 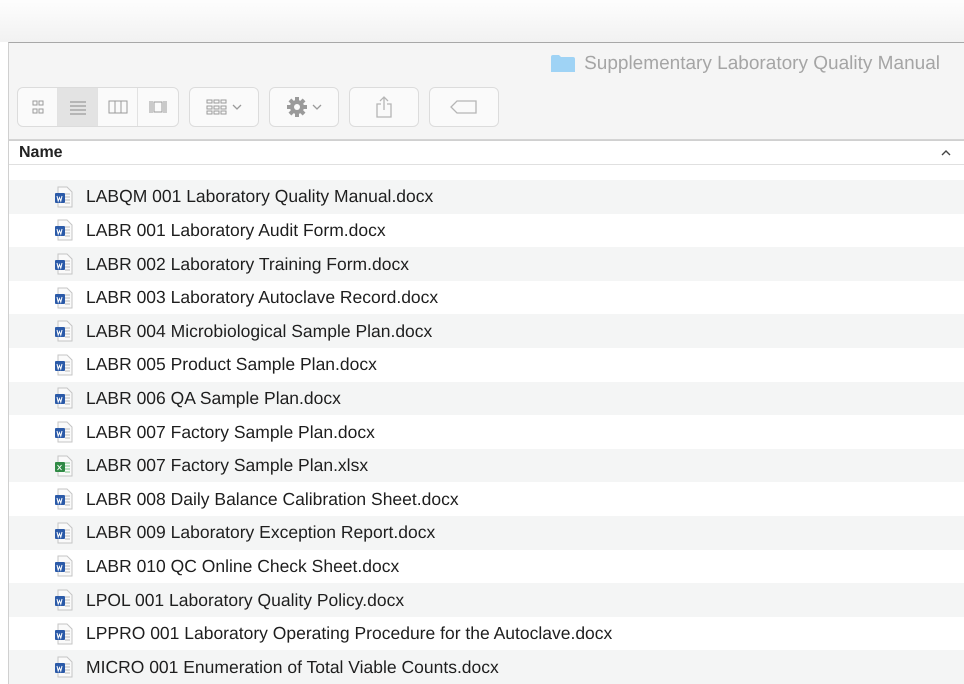 I want to click on file-name: LABR 009 Laboratory Exception Report.docx, so click(x=261, y=533).